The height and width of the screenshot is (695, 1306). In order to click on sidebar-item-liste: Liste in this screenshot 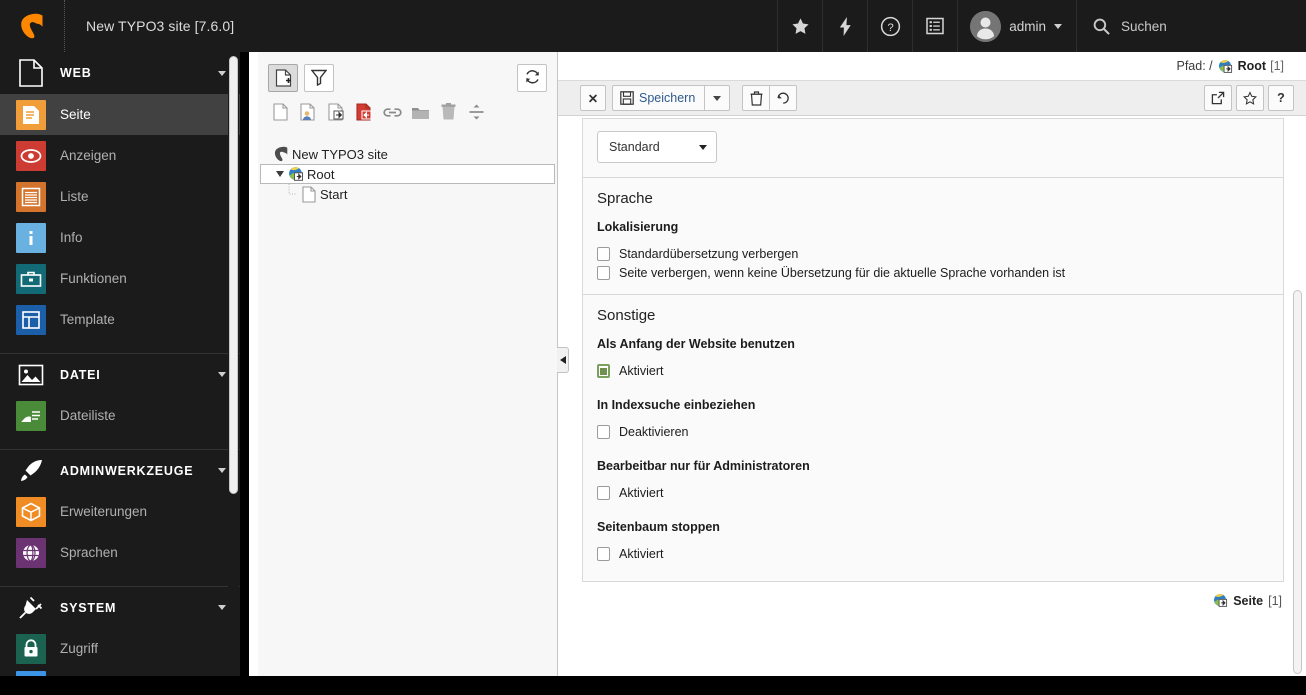, I will do `click(120, 196)`.